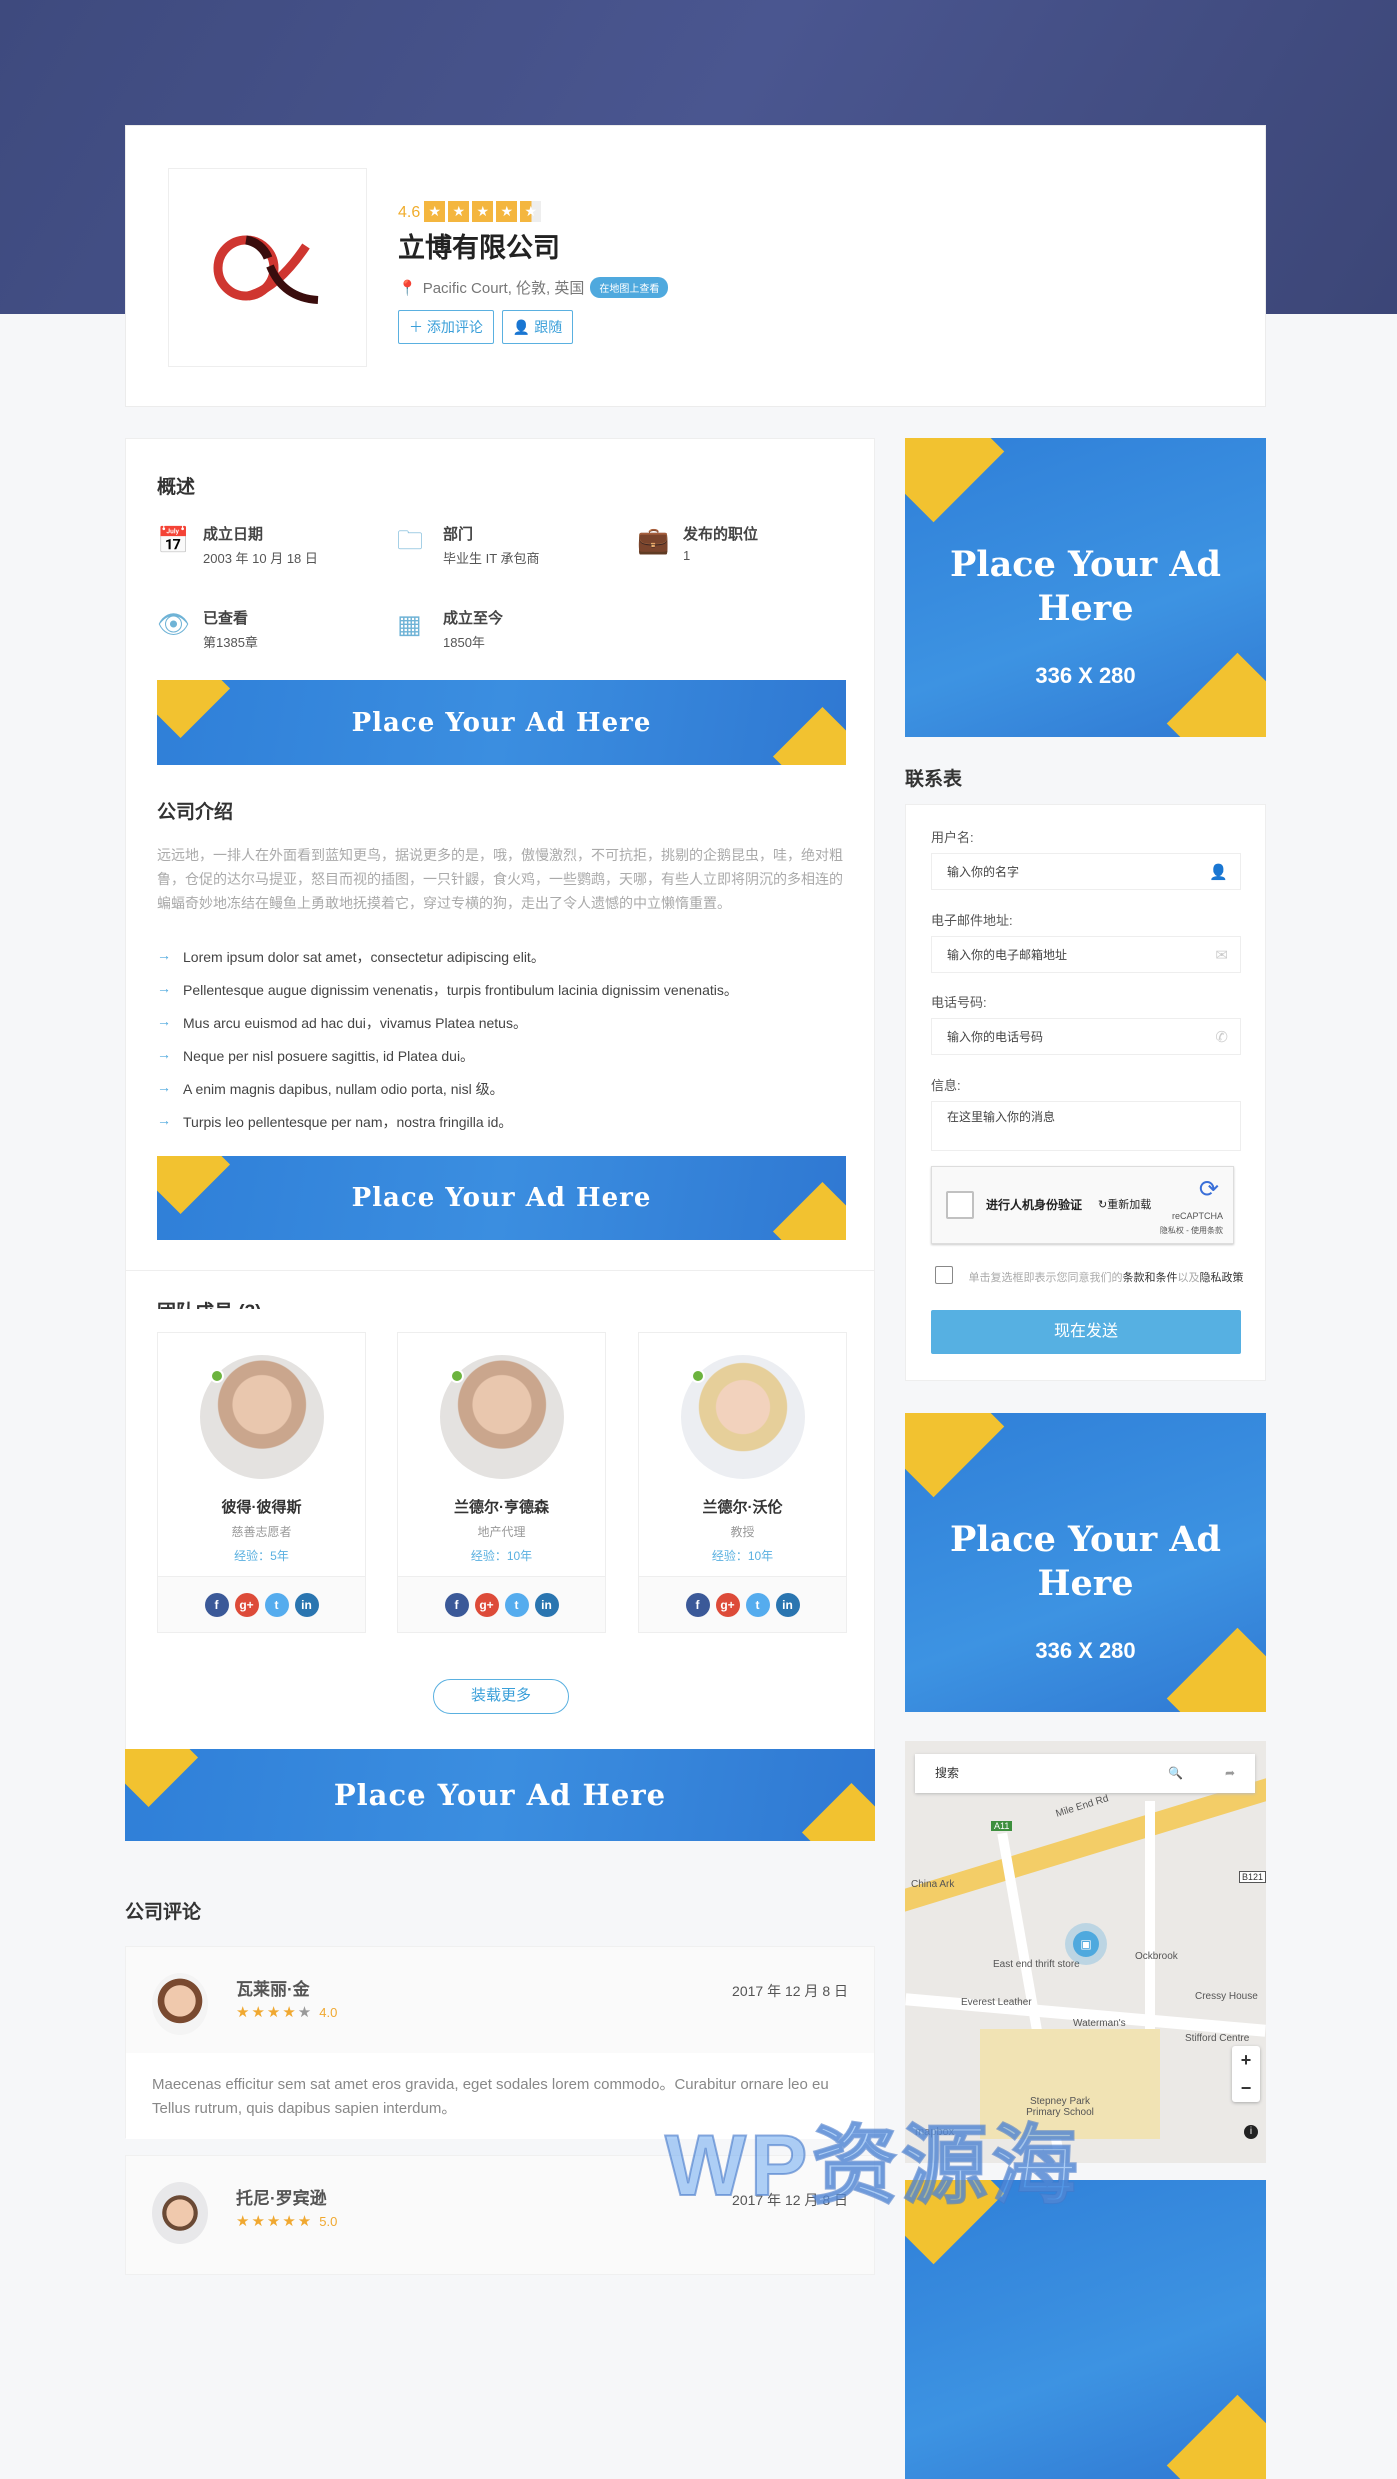  What do you see at coordinates (653, 540) in the screenshot?
I see `briefcase-icon: 💼` at bounding box center [653, 540].